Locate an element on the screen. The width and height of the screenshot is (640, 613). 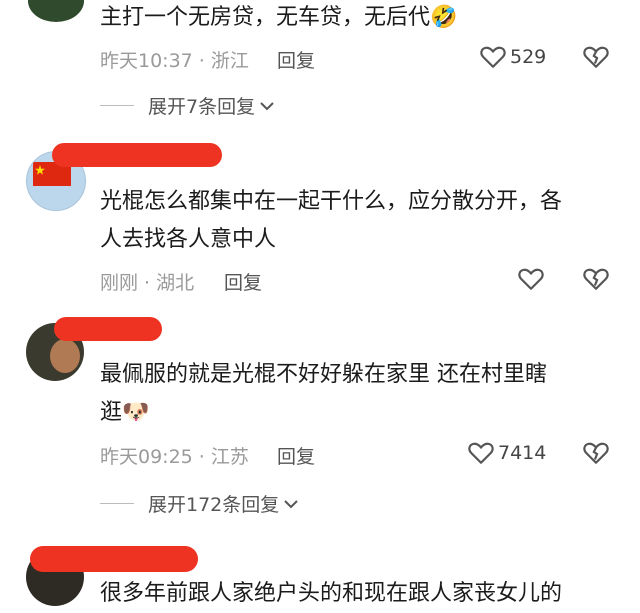
like-count: 529 is located at coordinates (528, 57).